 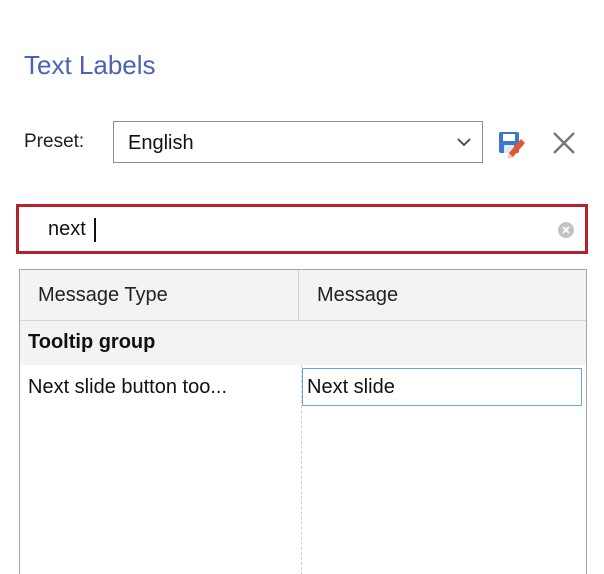 I want to click on preset-selected-value: English, so click(x=161, y=143).